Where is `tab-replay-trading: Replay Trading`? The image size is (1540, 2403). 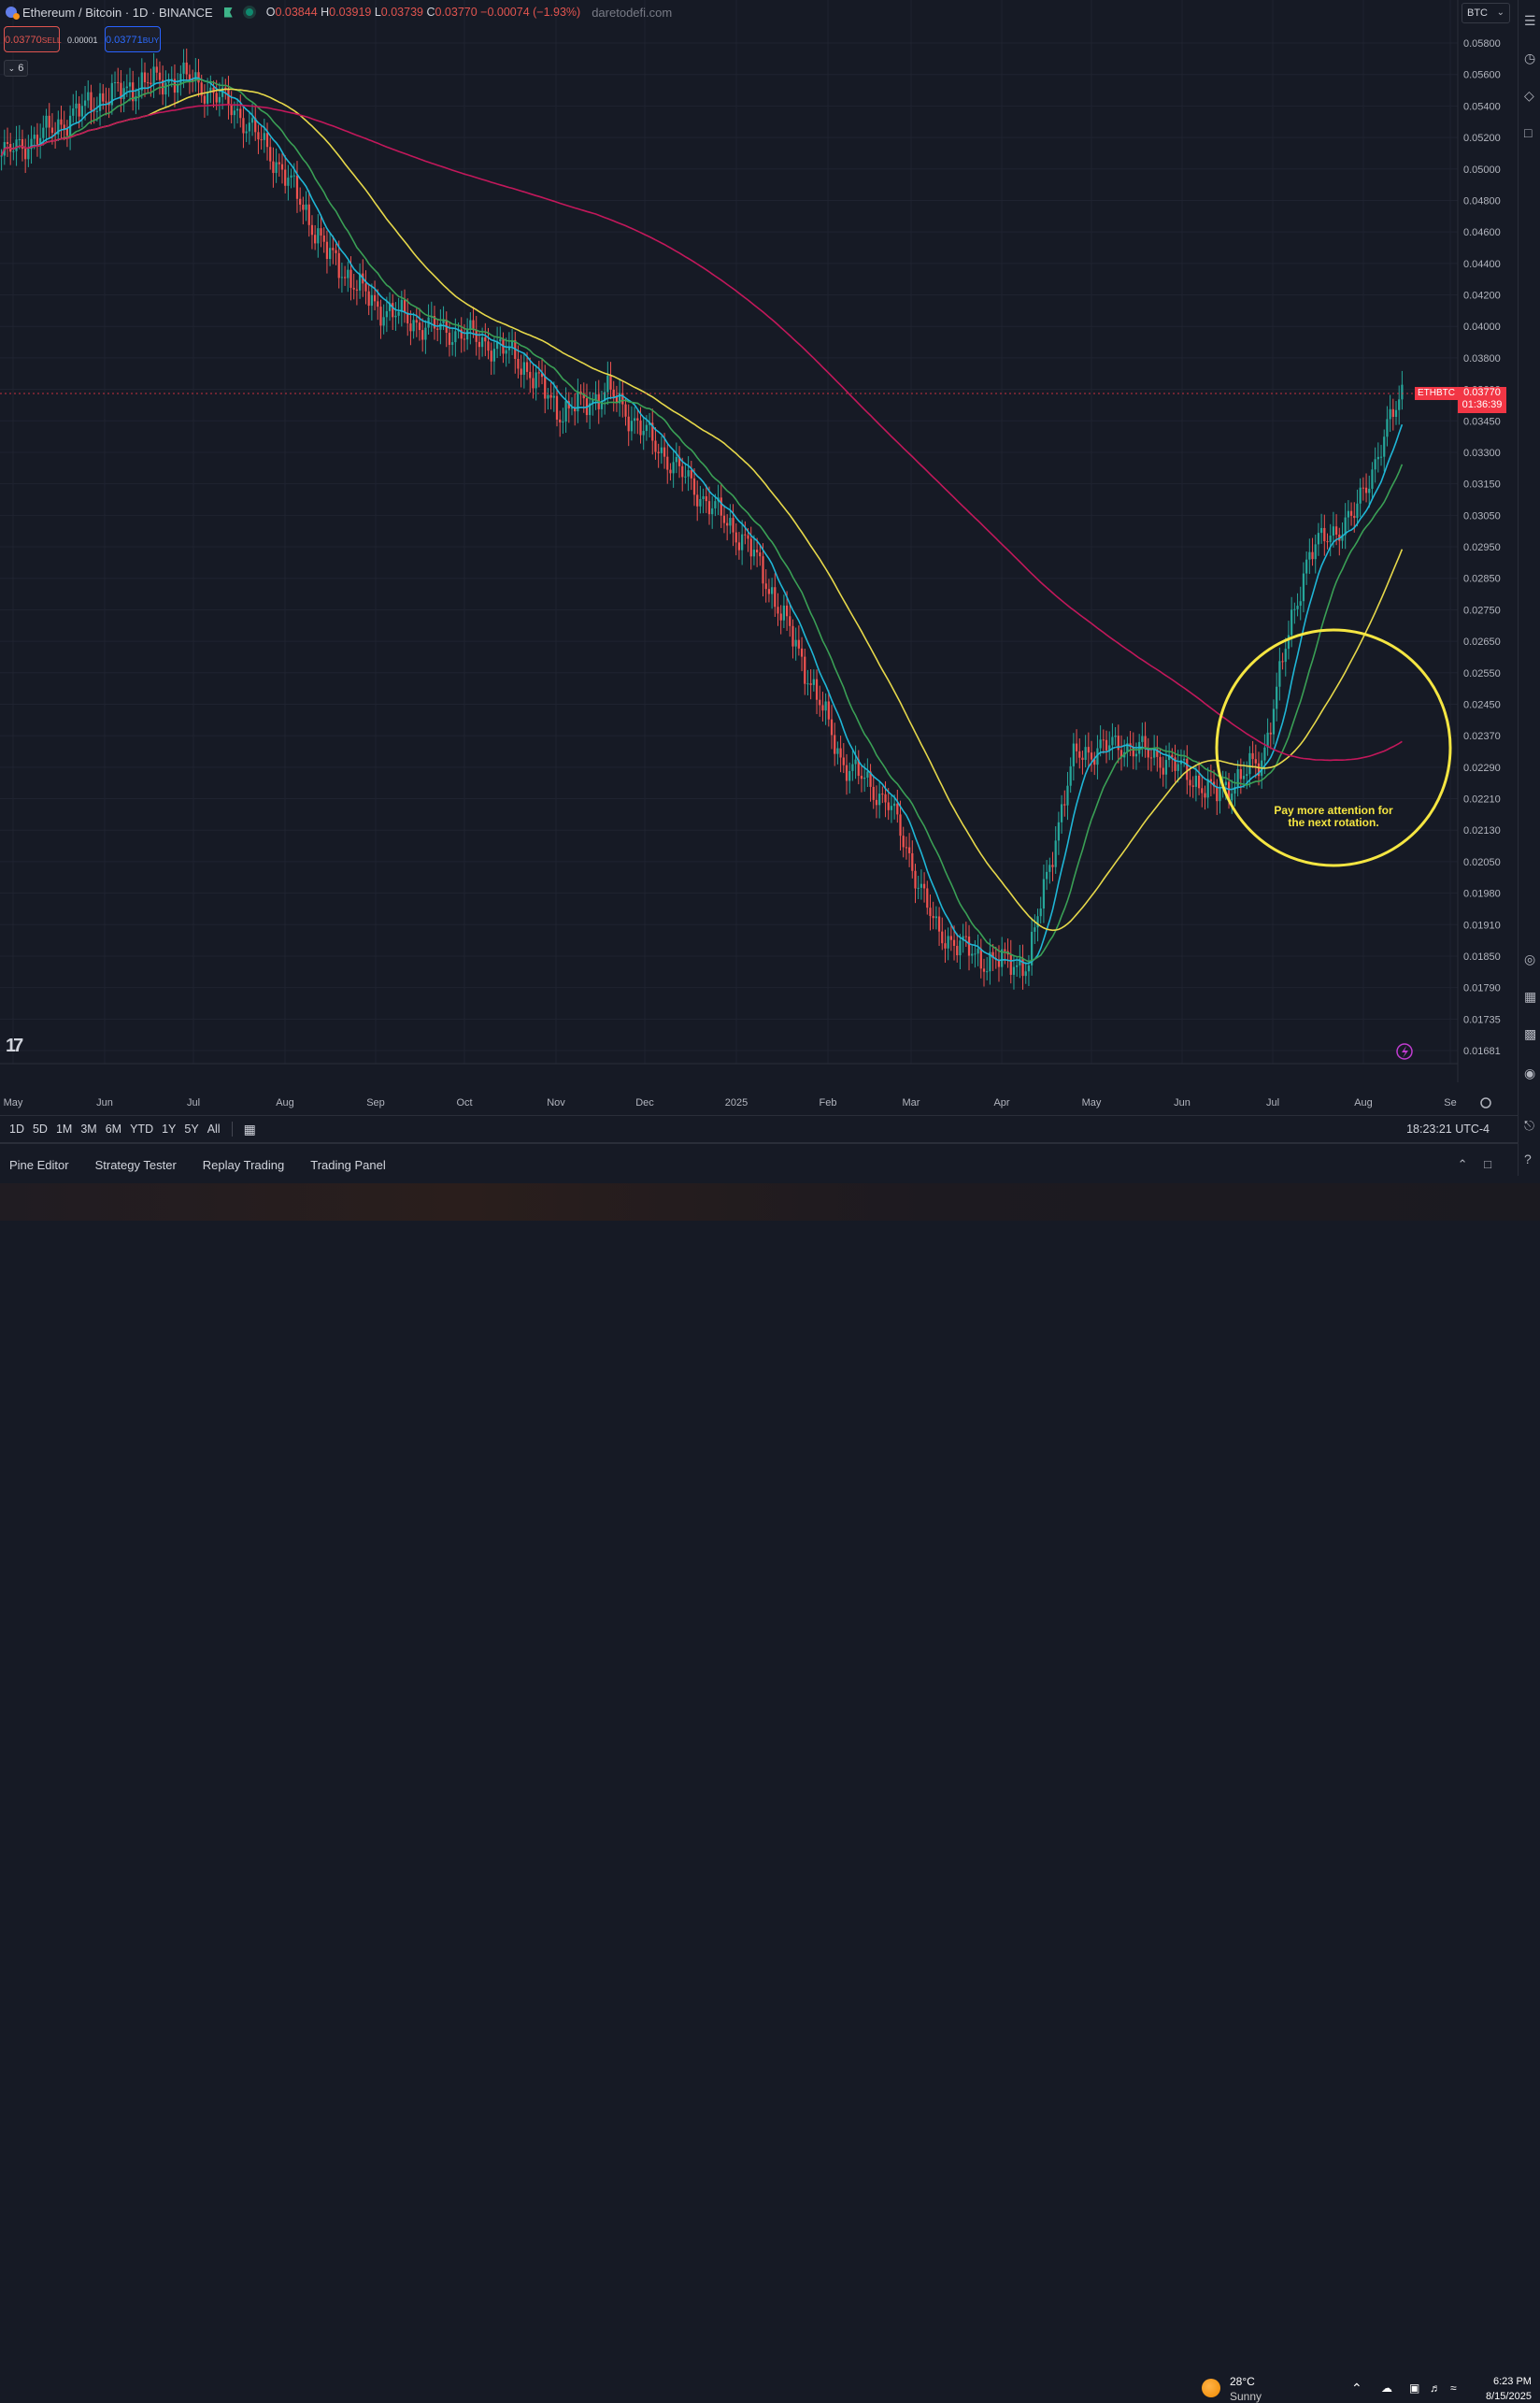 tab-replay-trading: Replay Trading is located at coordinates (243, 1165).